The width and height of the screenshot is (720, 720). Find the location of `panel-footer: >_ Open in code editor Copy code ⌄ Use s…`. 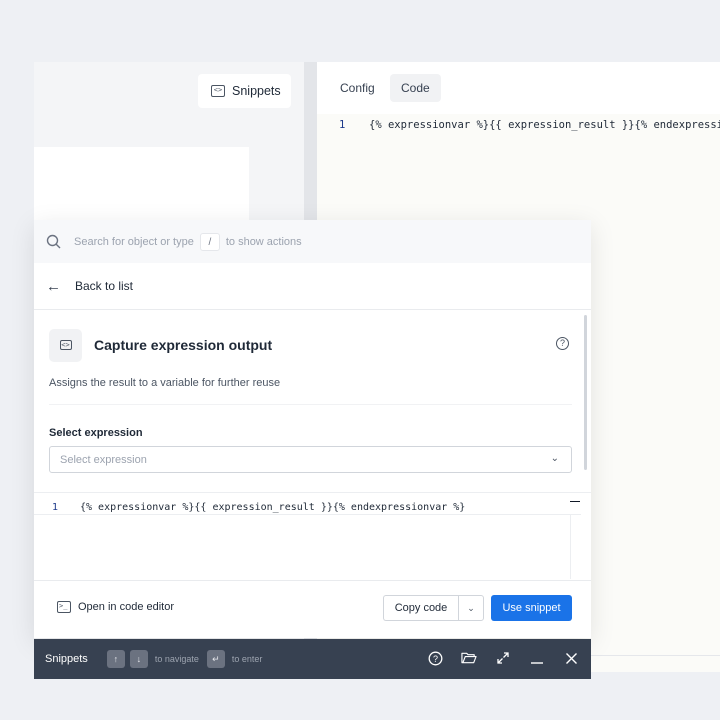

panel-footer: >_ Open in code editor Copy code ⌄ Use s… is located at coordinates (312, 609).